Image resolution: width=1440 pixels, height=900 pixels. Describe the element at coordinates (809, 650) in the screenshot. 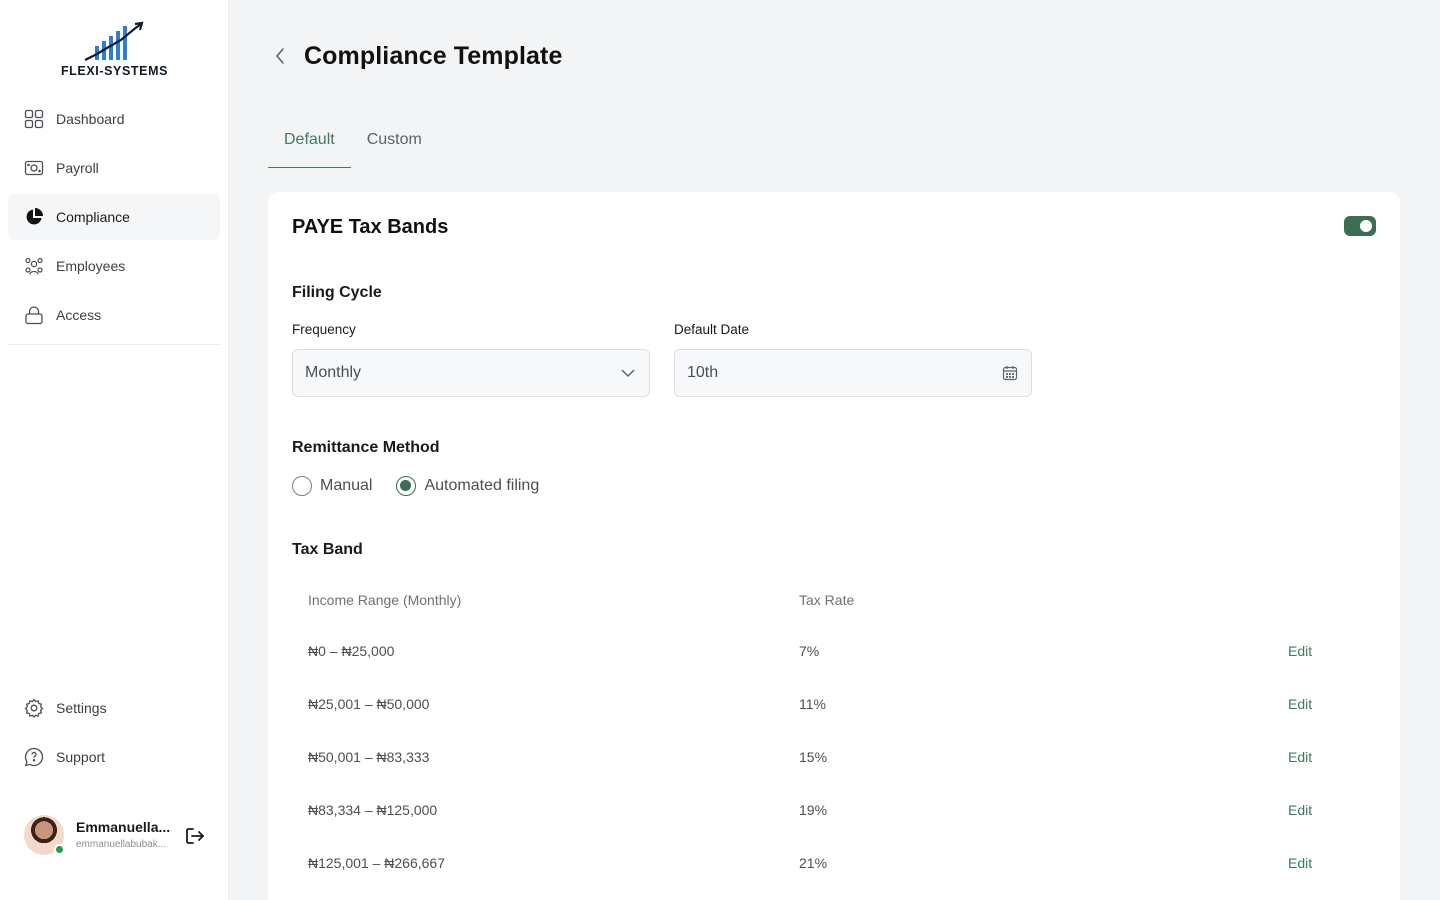

I see `tax-rate-cell: 7%` at that location.